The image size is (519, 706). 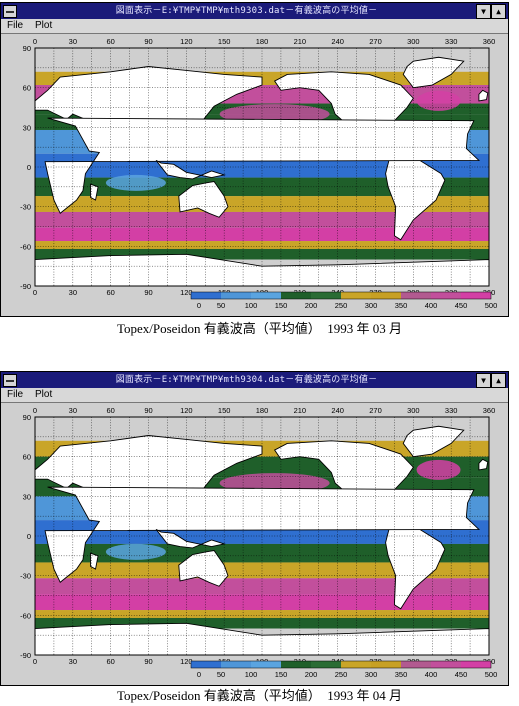 I want to click on longitude-tick-label-top: 30, so click(x=73, y=410).